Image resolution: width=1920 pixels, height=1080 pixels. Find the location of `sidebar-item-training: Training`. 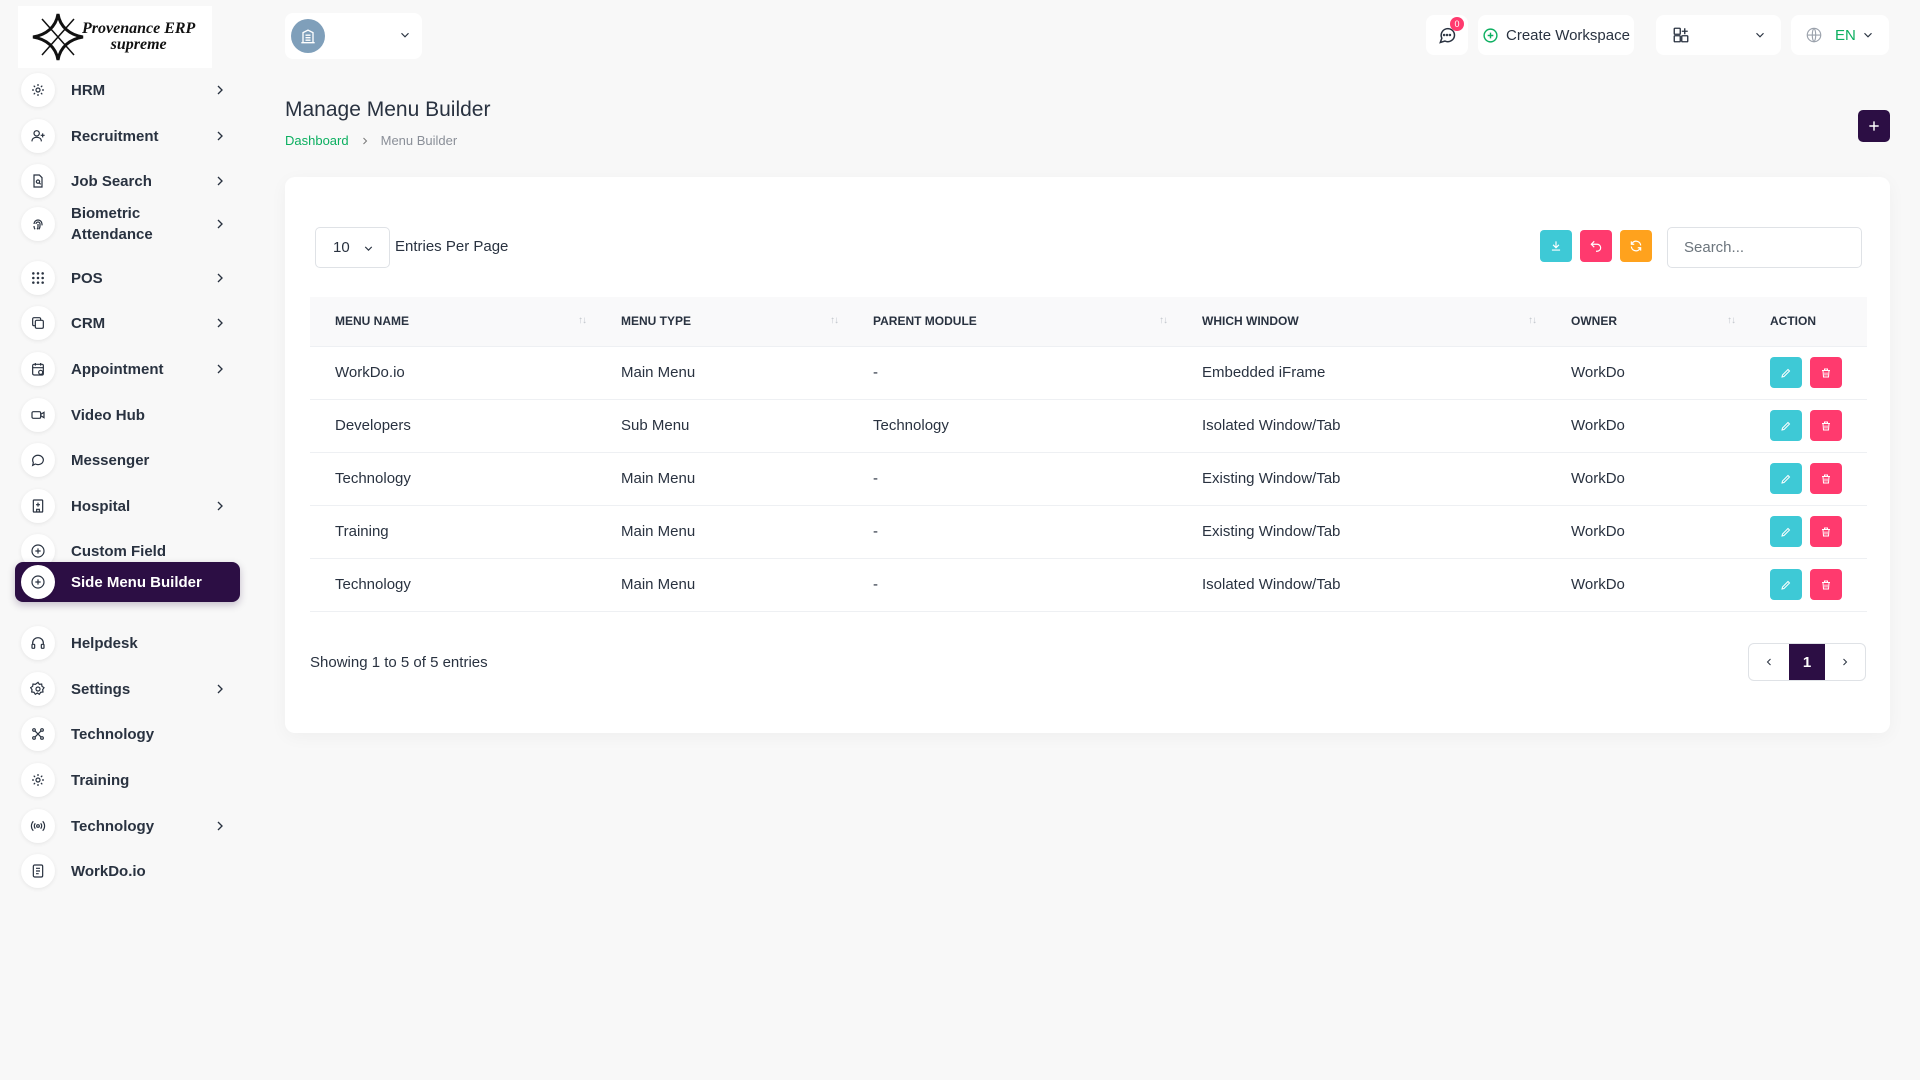

sidebar-item-training: Training is located at coordinates (127, 780).